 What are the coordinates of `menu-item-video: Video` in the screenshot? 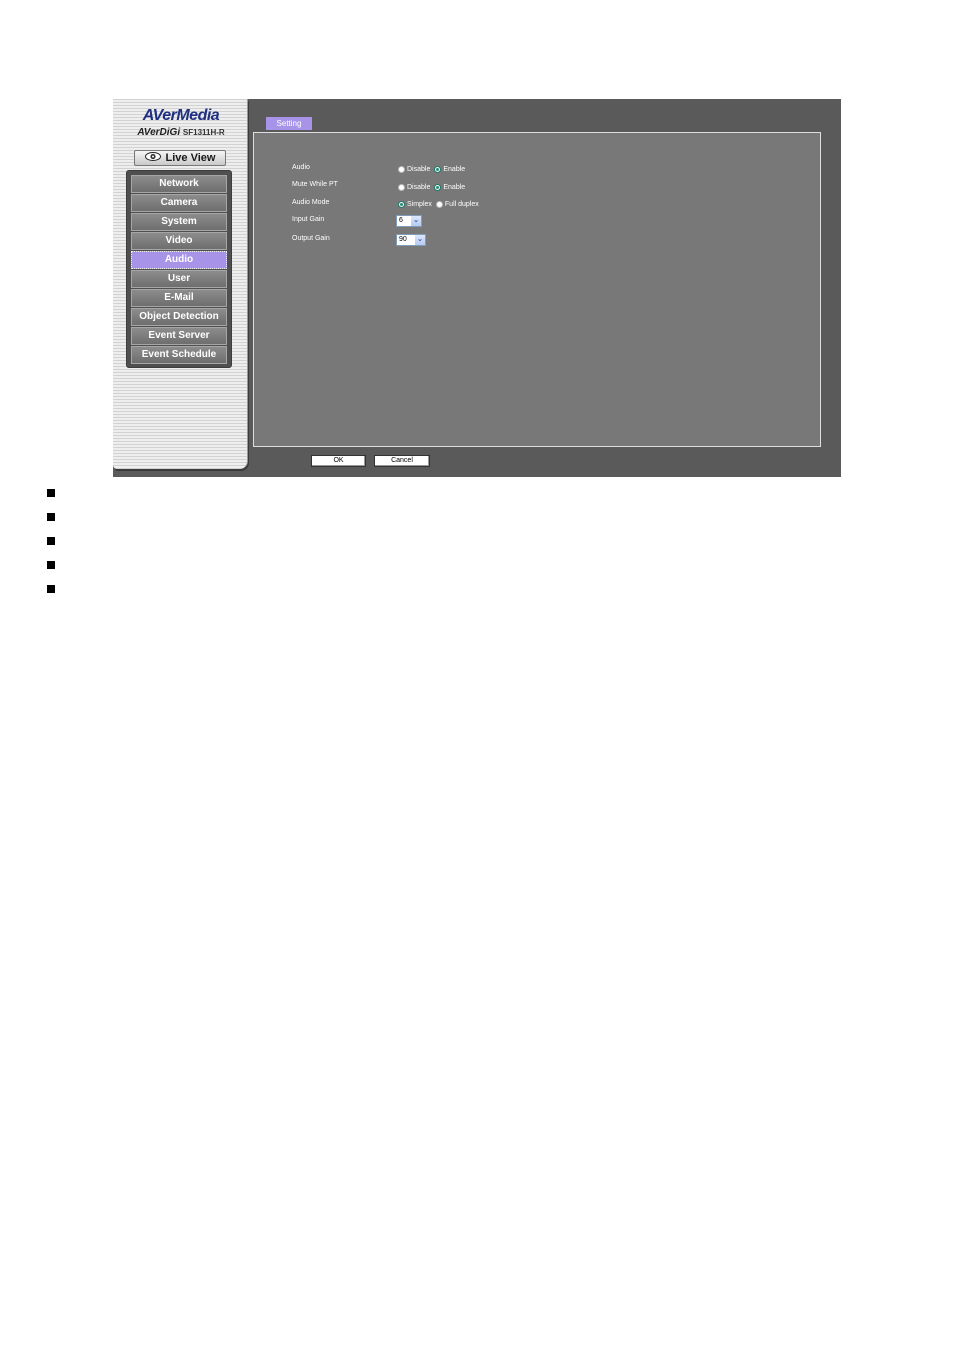 It's located at (179, 241).